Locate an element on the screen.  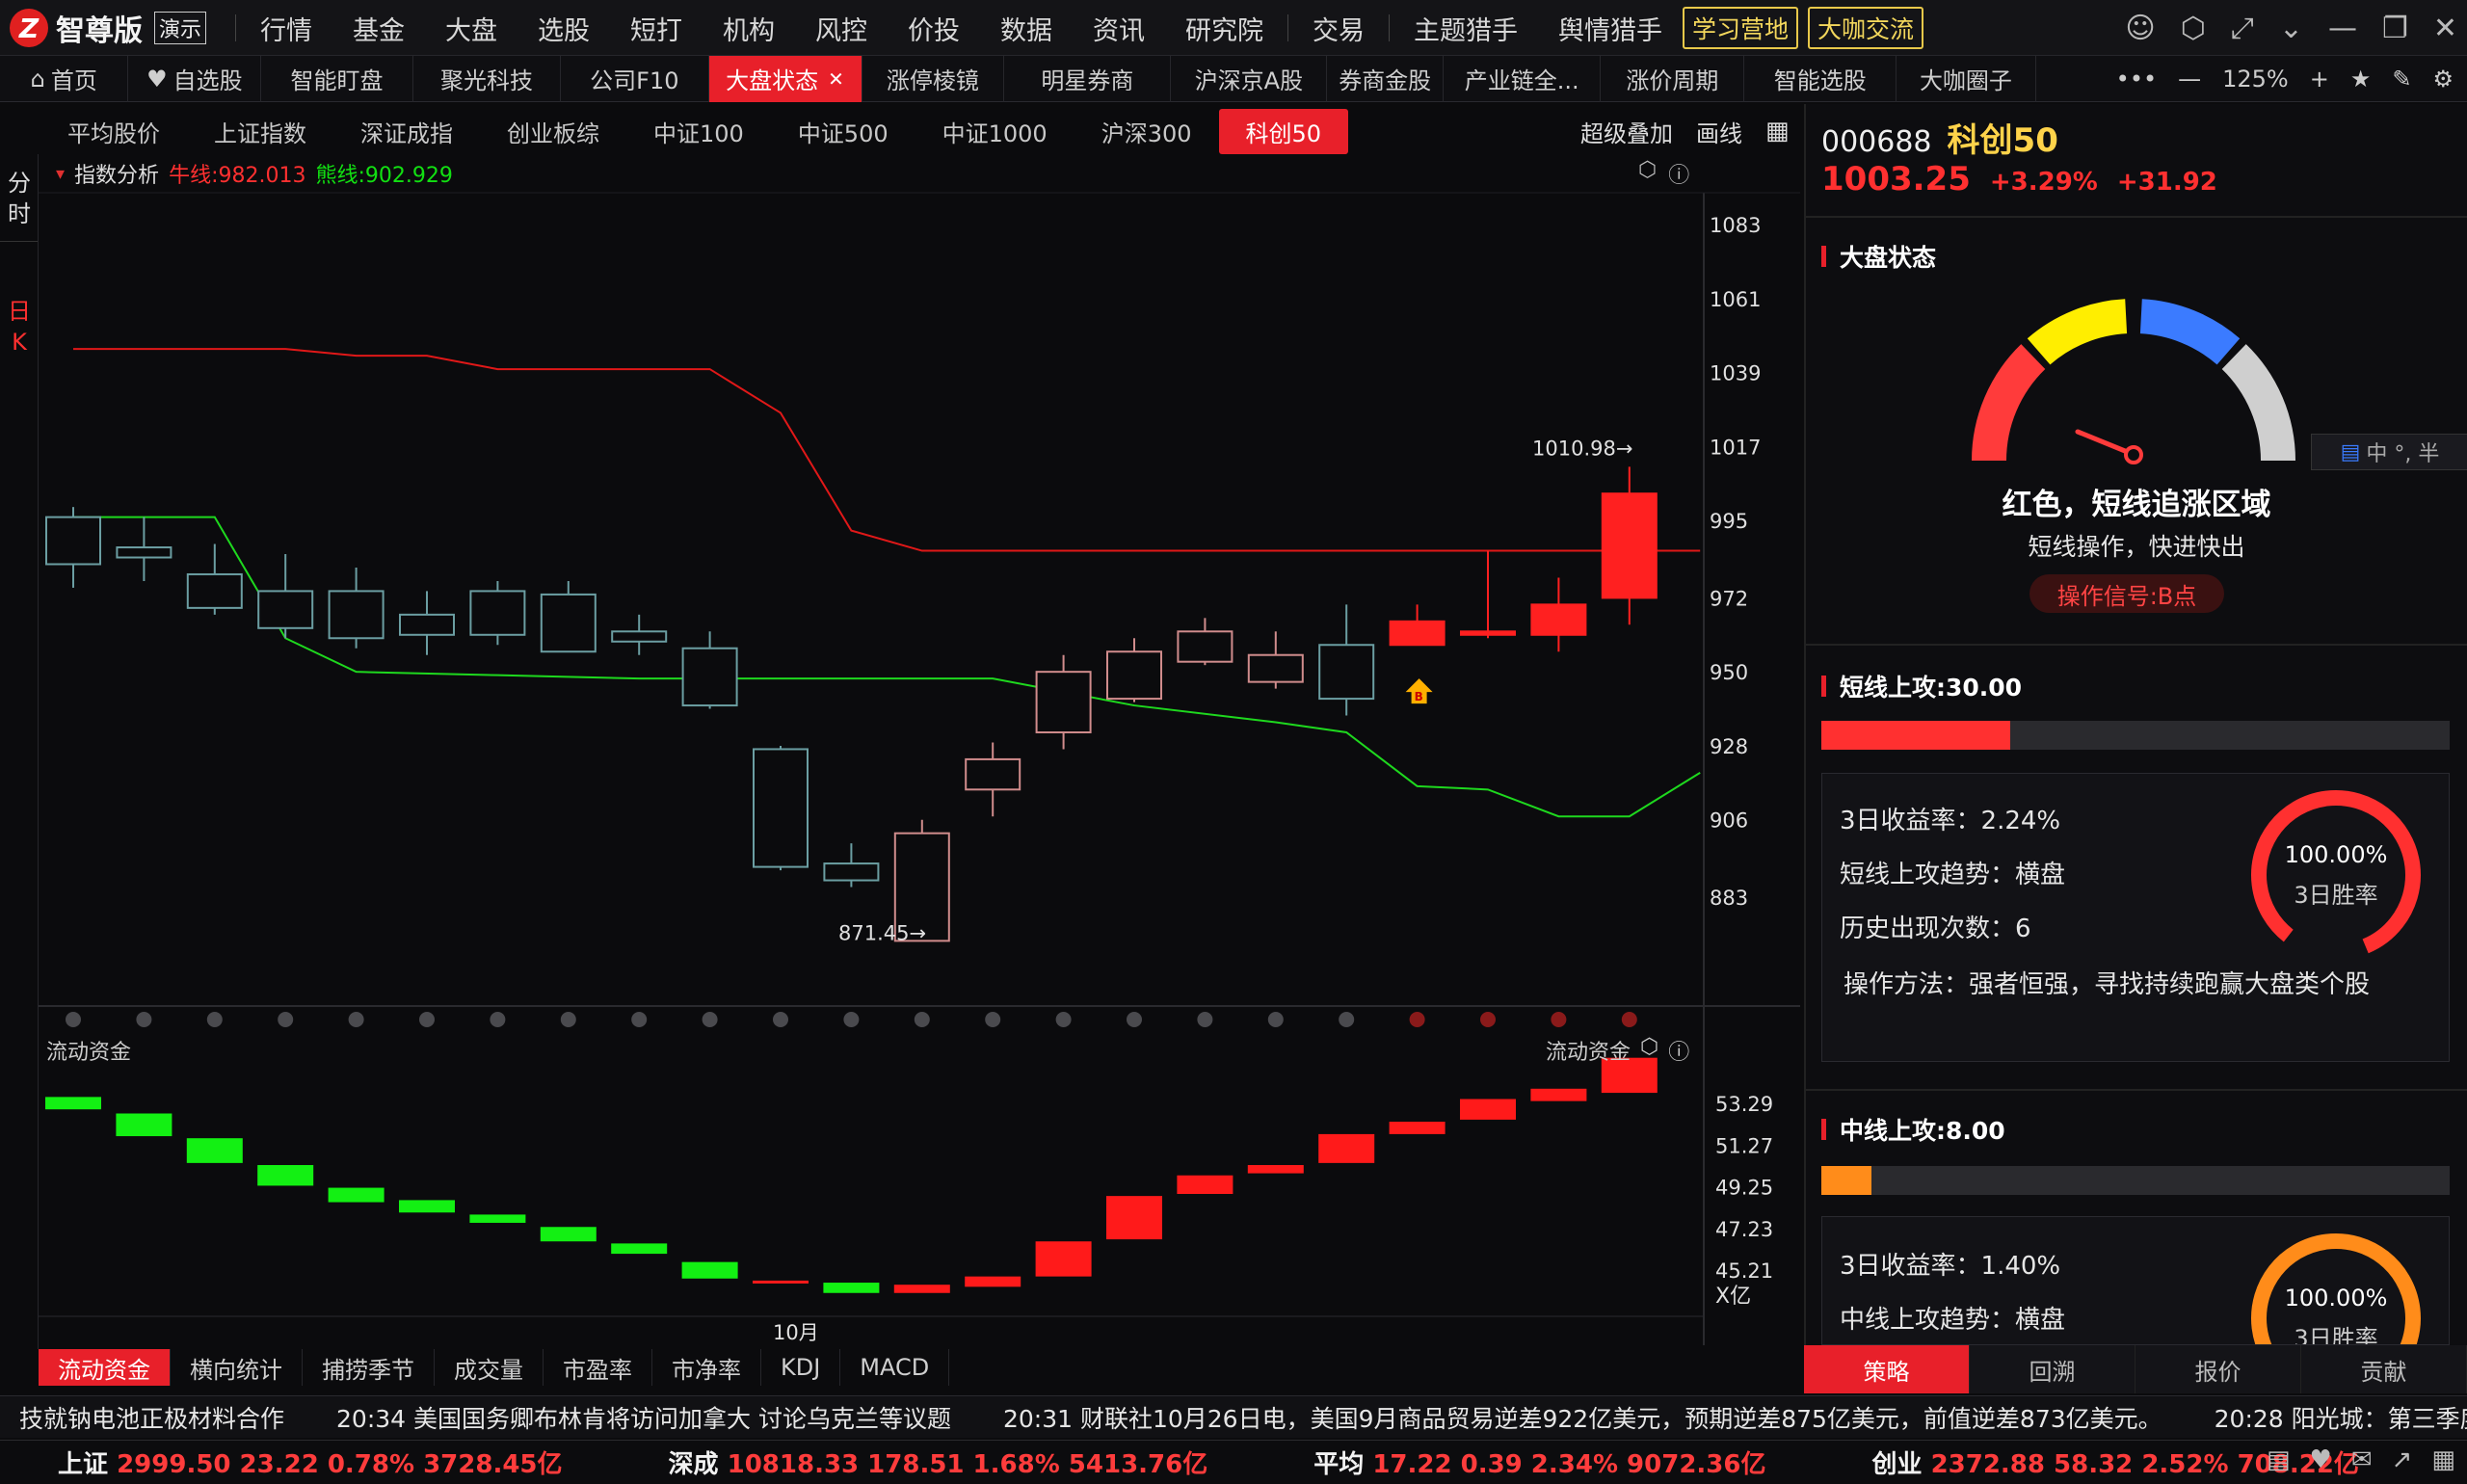
tab-9: 券商金股 is located at coordinates (1386, 78).